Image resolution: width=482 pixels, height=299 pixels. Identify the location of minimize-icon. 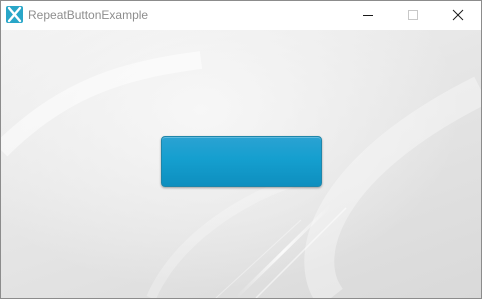
(368, 15).